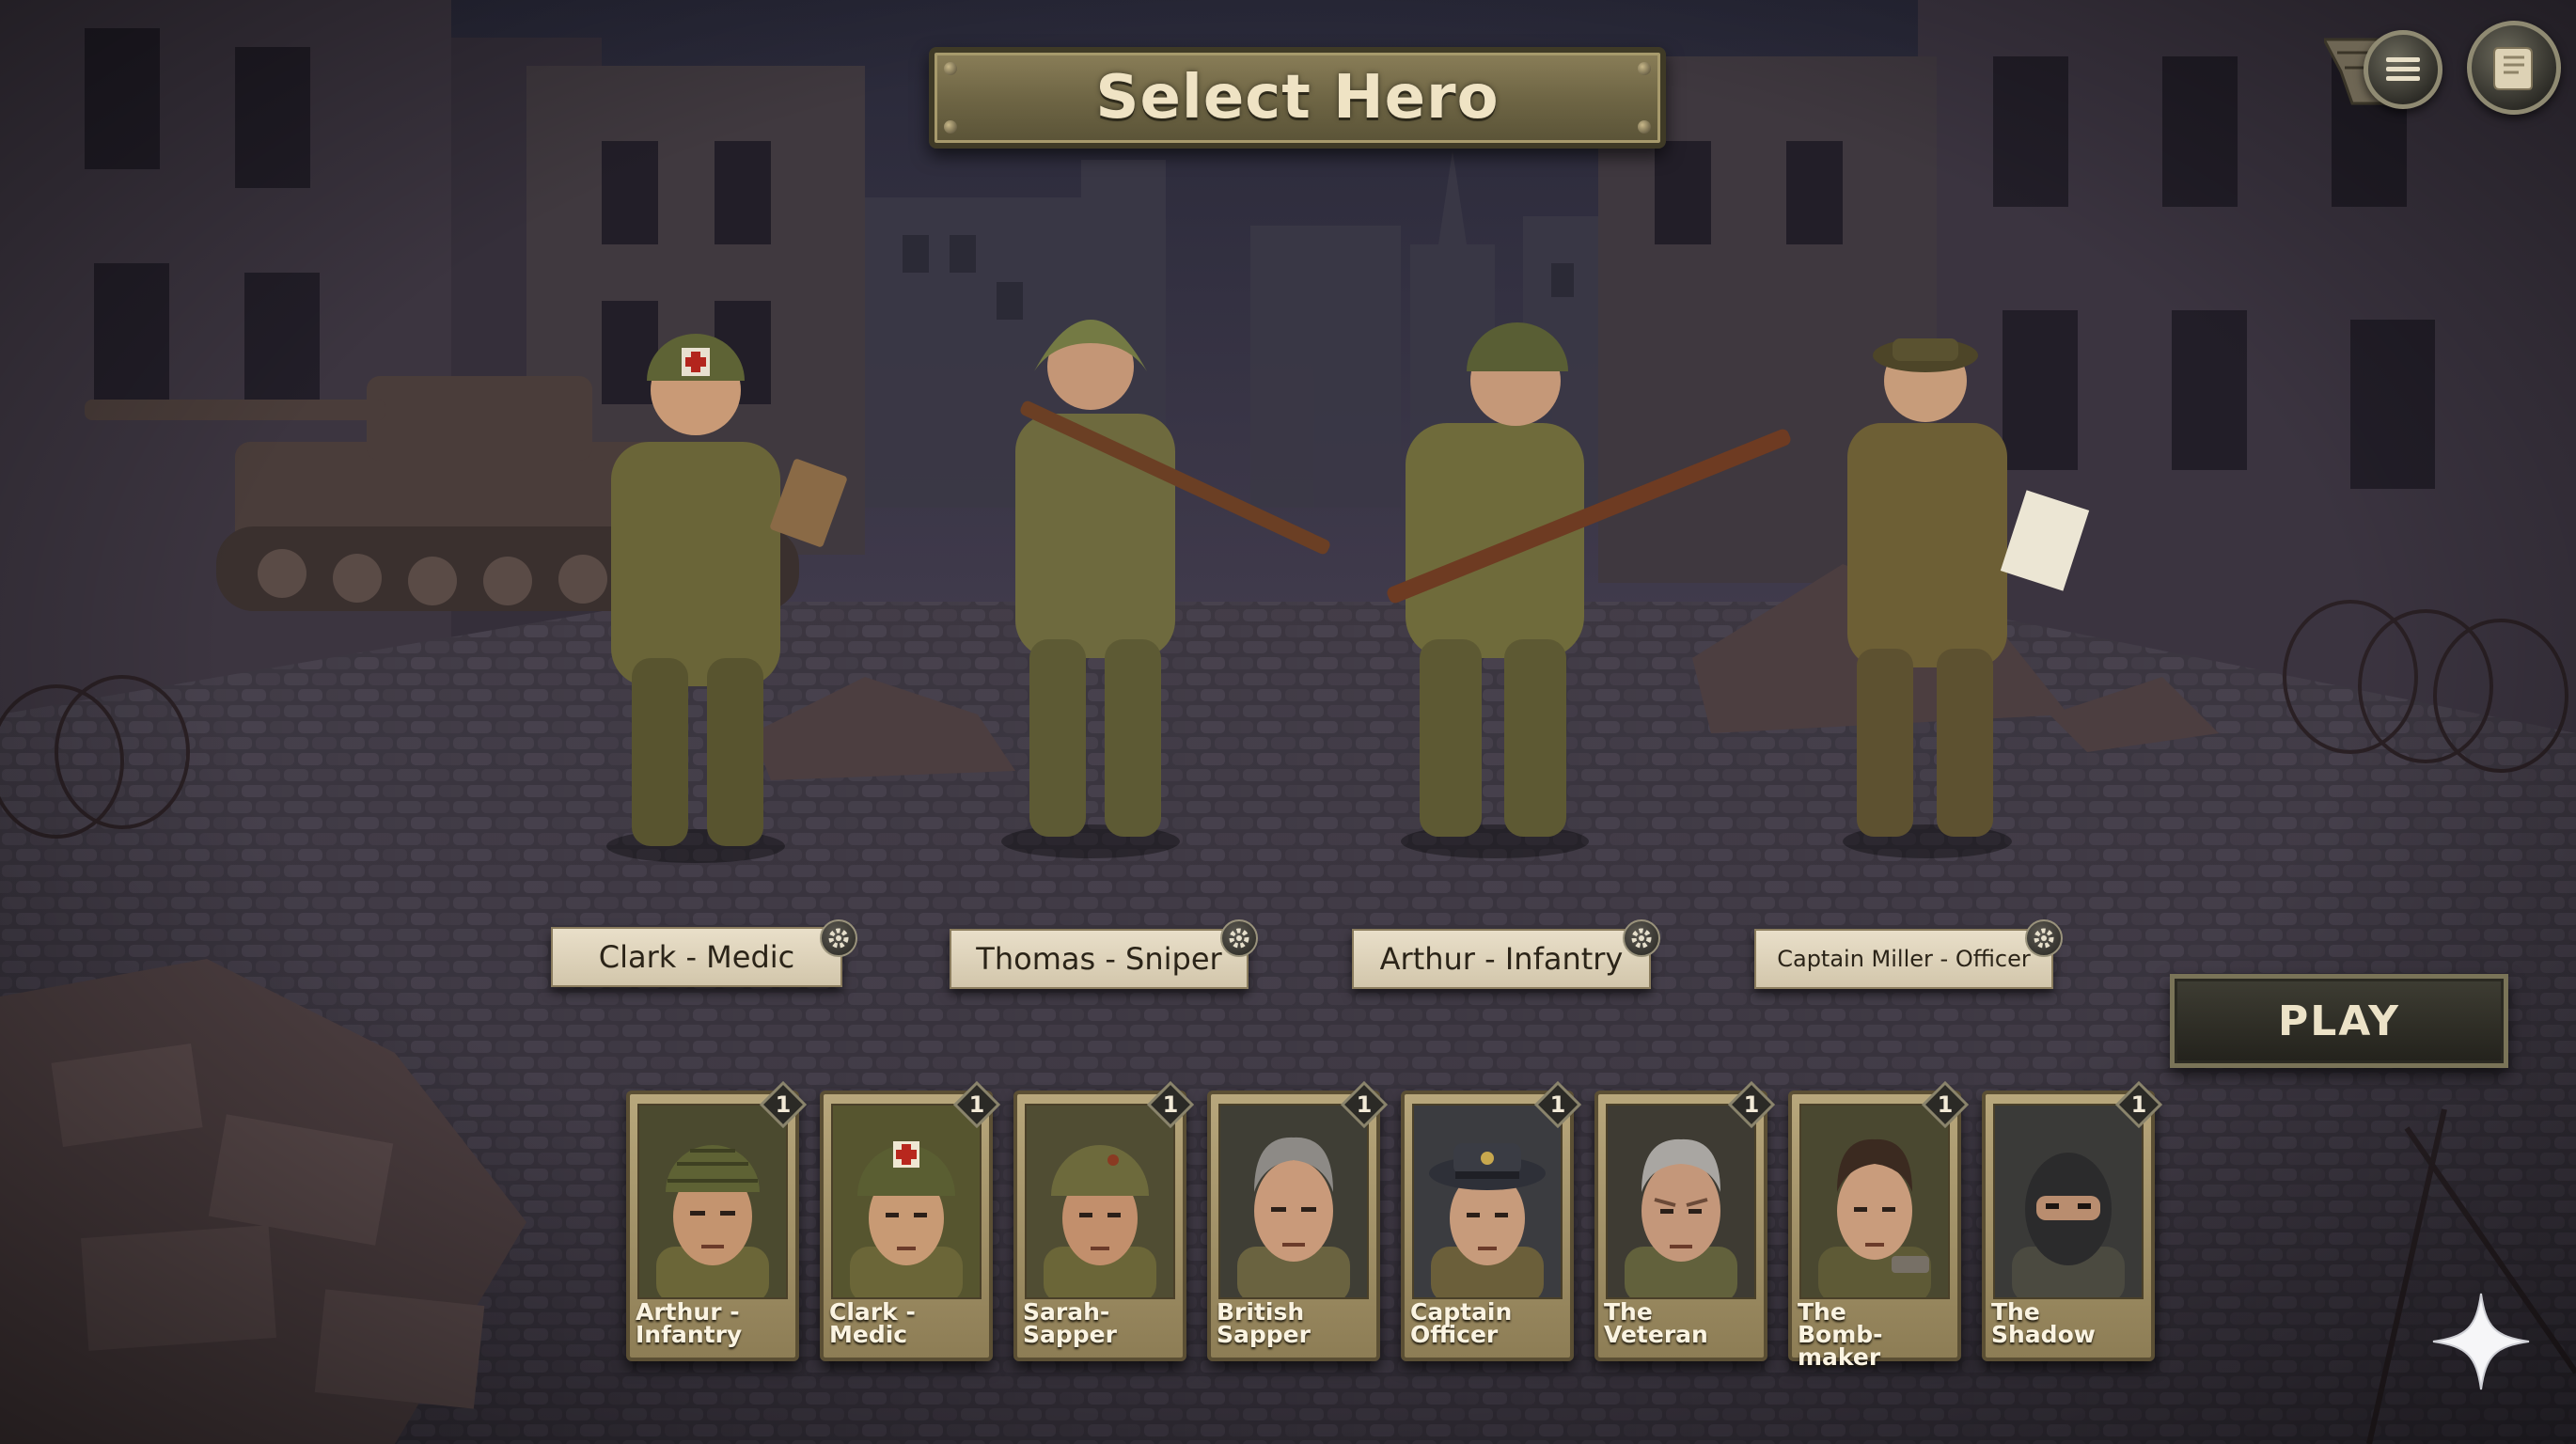  I want to click on hero-label-medic: Clark - Medic, so click(697, 957).